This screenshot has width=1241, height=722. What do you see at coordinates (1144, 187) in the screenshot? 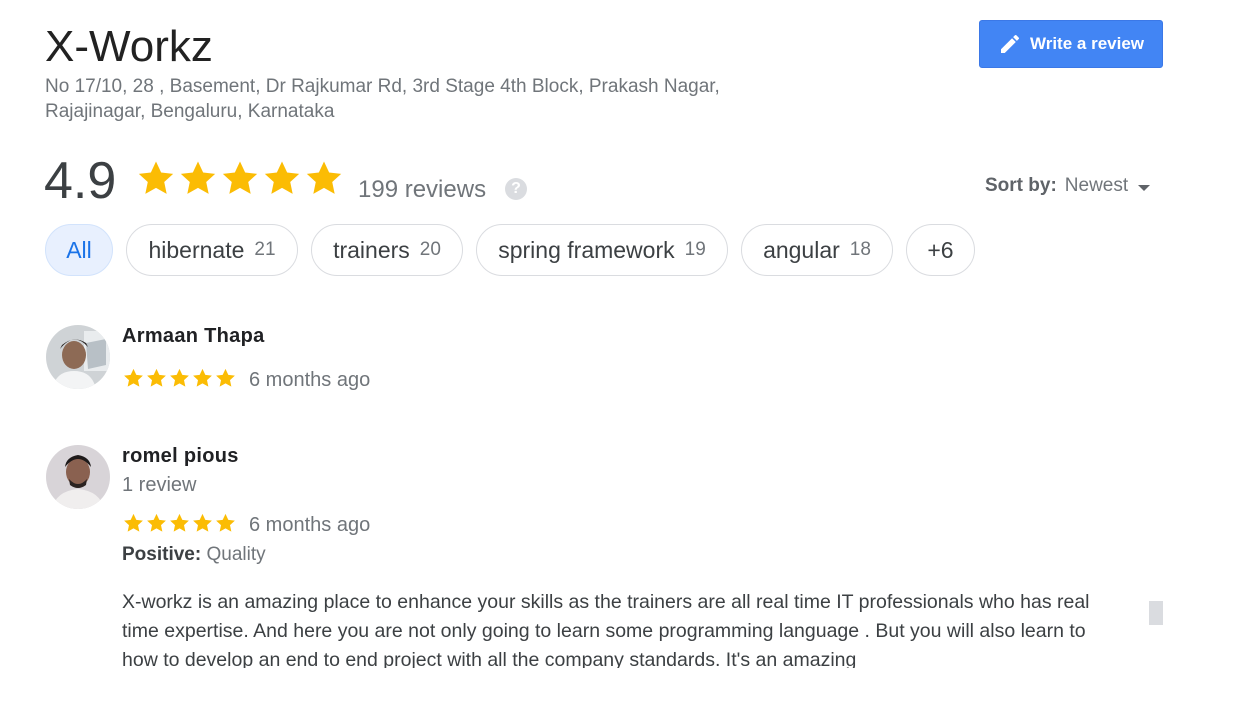
I see `caret-down-icon` at bounding box center [1144, 187].